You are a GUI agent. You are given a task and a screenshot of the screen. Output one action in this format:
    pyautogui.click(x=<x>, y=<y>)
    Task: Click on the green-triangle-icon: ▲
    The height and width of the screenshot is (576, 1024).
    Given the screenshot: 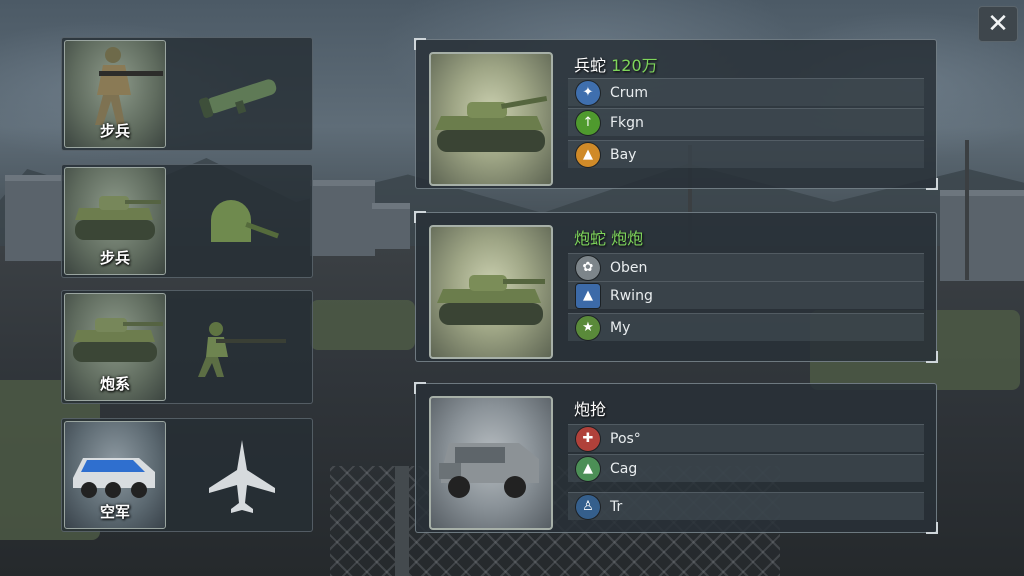 What is the action you would take?
    pyautogui.click(x=588, y=468)
    